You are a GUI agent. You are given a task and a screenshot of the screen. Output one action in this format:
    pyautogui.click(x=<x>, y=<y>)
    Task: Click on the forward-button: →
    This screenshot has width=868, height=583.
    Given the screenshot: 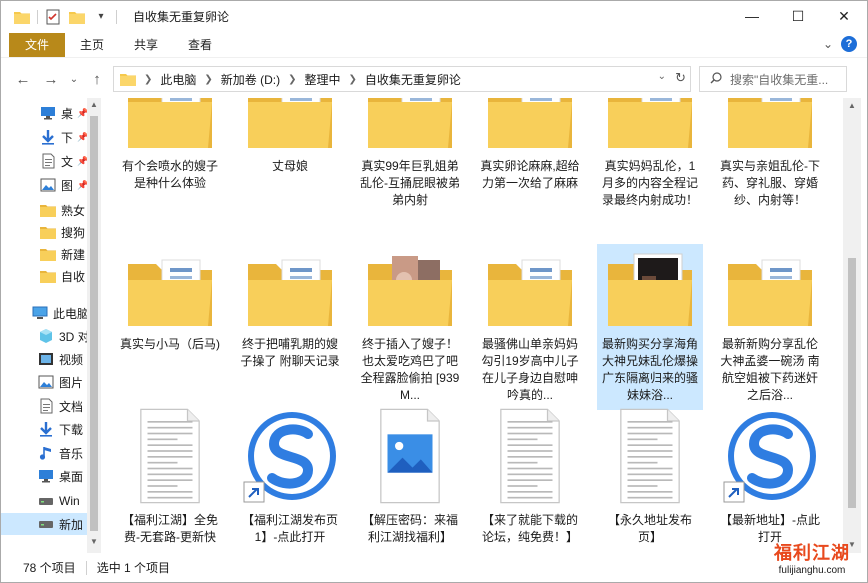 What is the action you would take?
    pyautogui.click(x=51, y=79)
    